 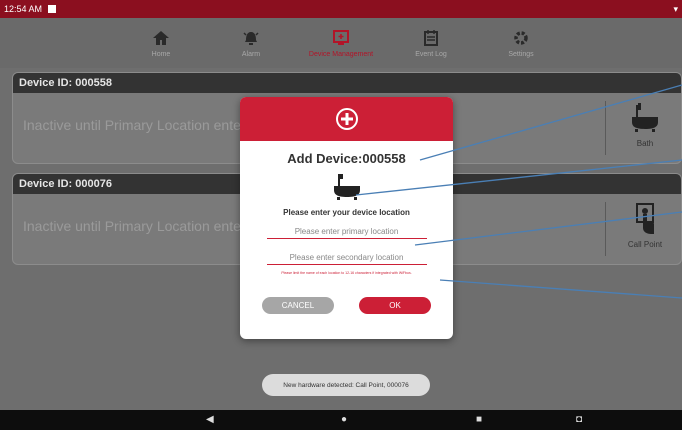 I want to click on device-type: Bath, so click(x=645, y=129).